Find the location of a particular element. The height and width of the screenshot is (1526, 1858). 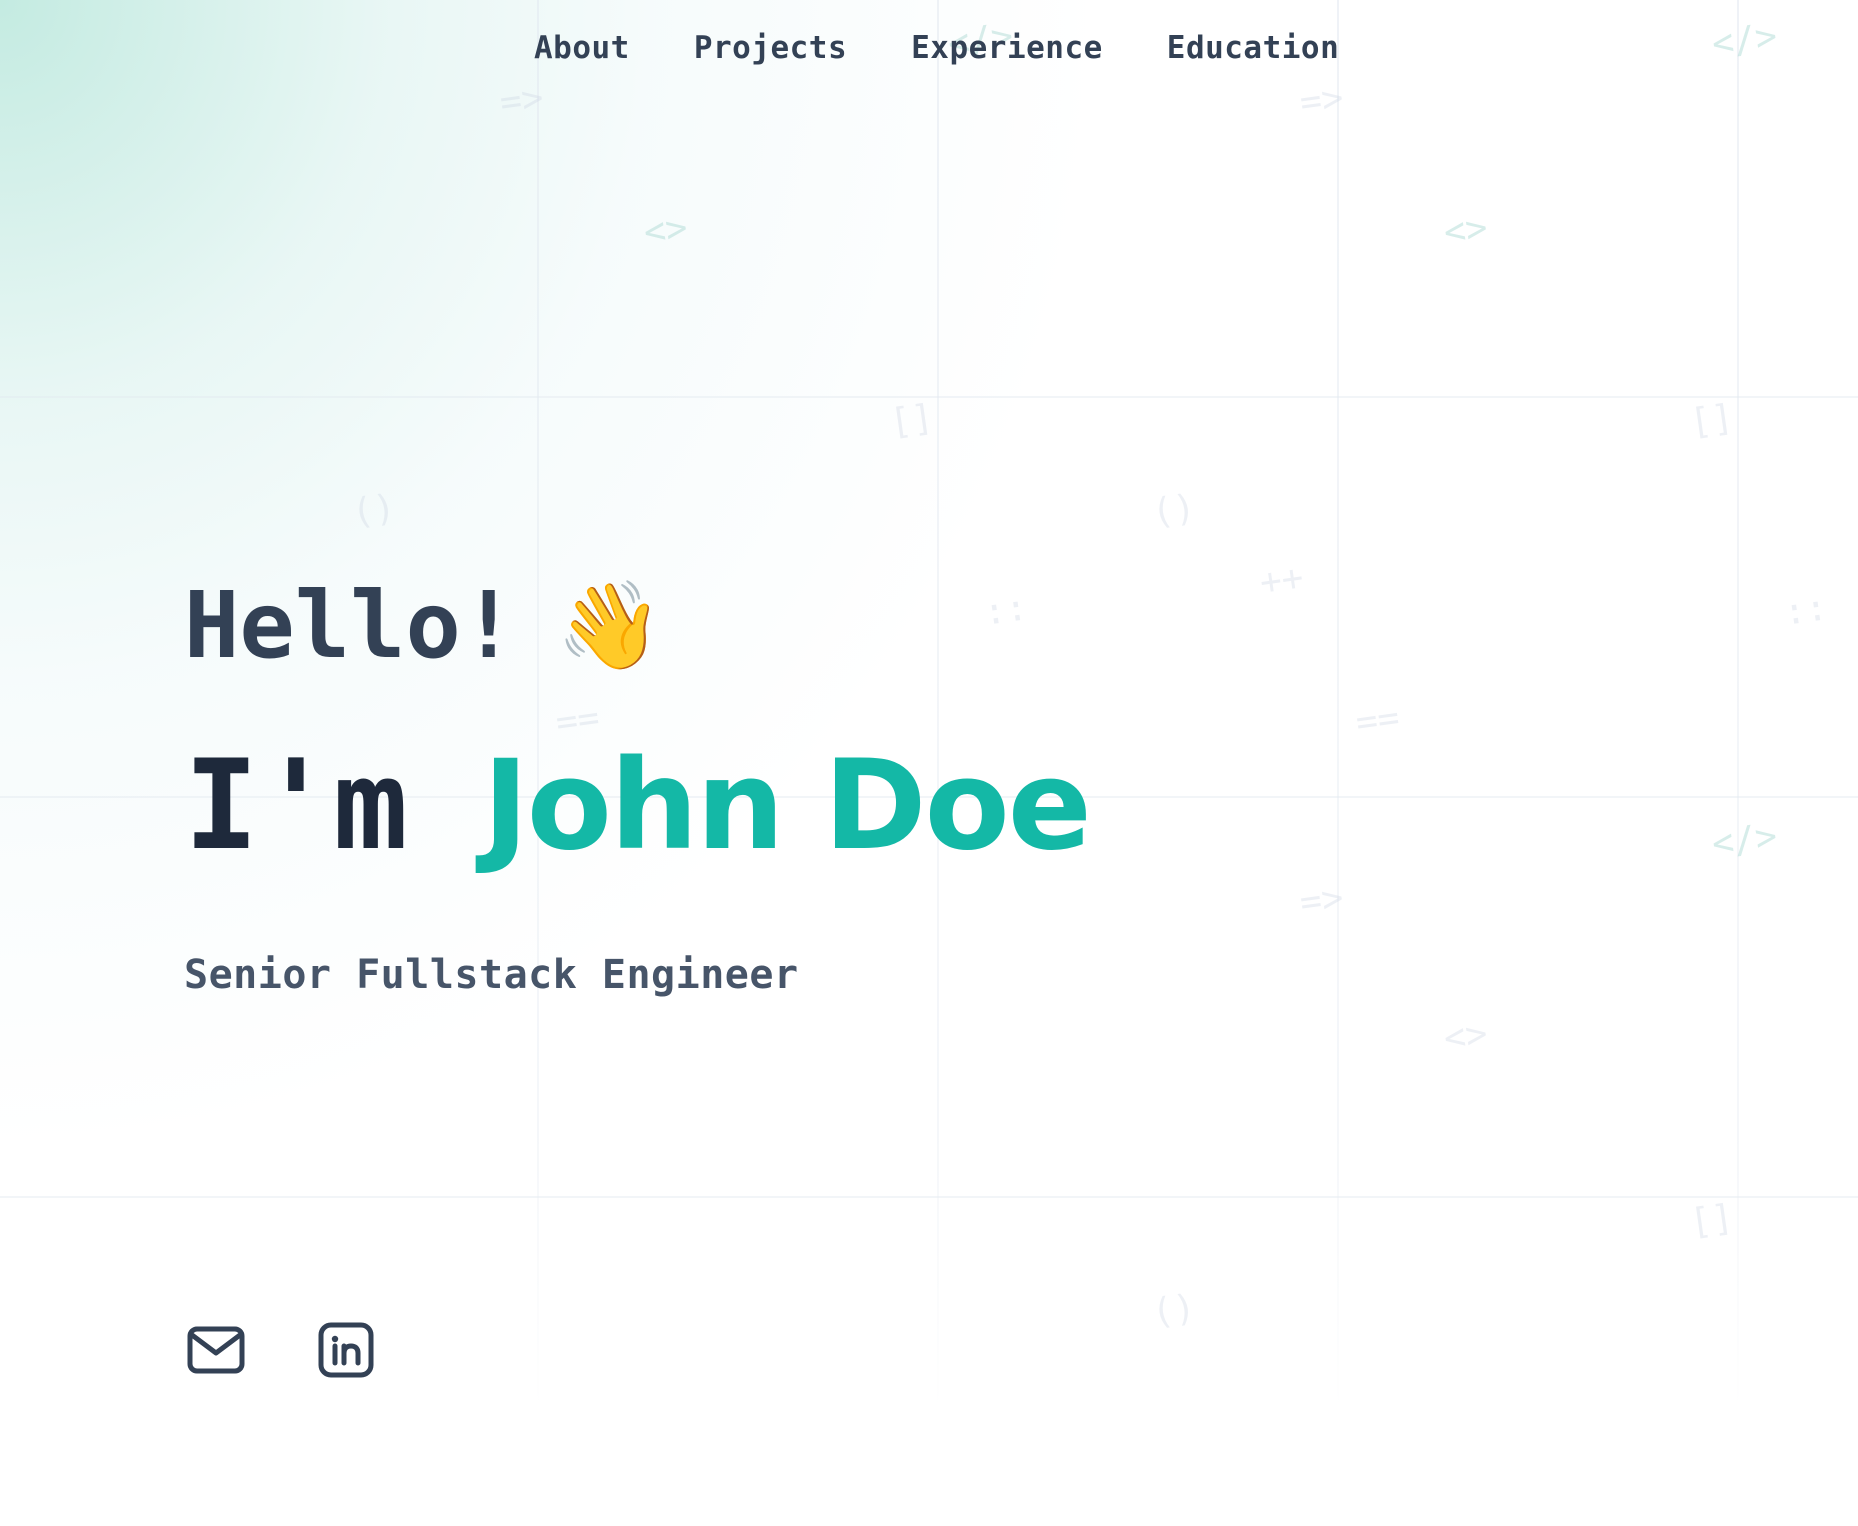

nav-link-experience: Experience is located at coordinates (1007, 48).